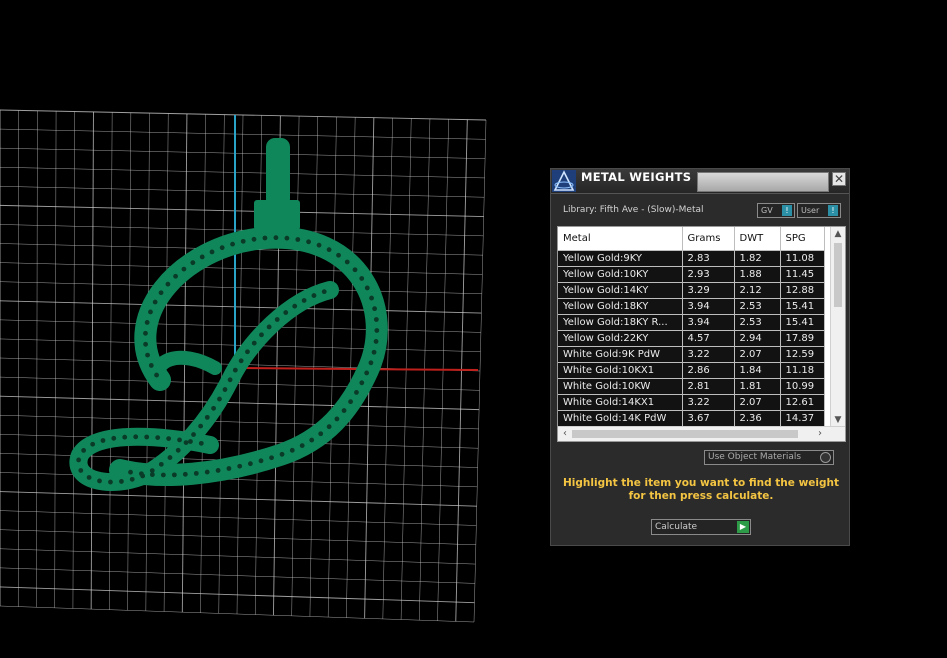  Describe the element at coordinates (838, 420) in the screenshot. I see `scroll-down-icon: ▼` at that location.